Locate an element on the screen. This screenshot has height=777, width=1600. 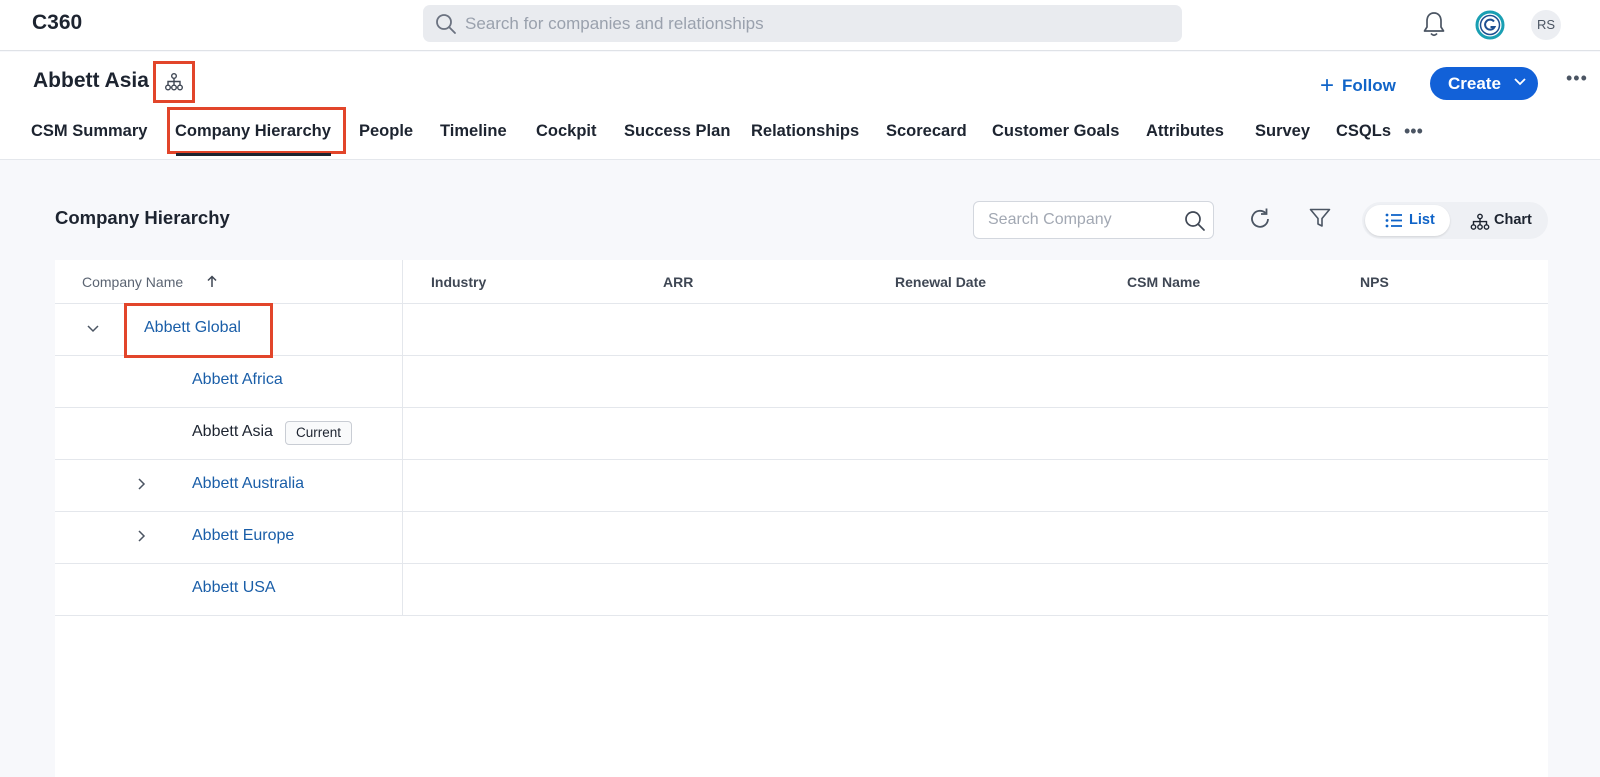
company-title: Abbett Asia is located at coordinates (91, 80).